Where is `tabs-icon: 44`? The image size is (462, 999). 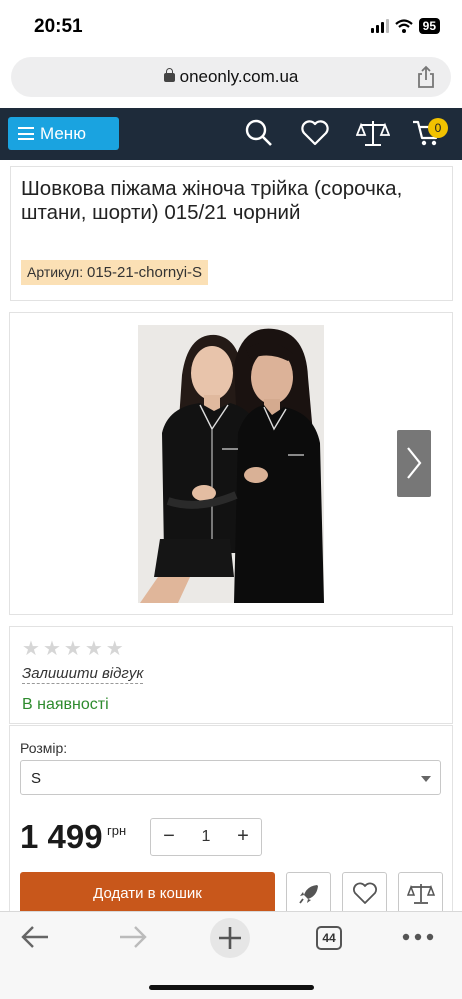 tabs-icon: 44 is located at coordinates (329, 938).